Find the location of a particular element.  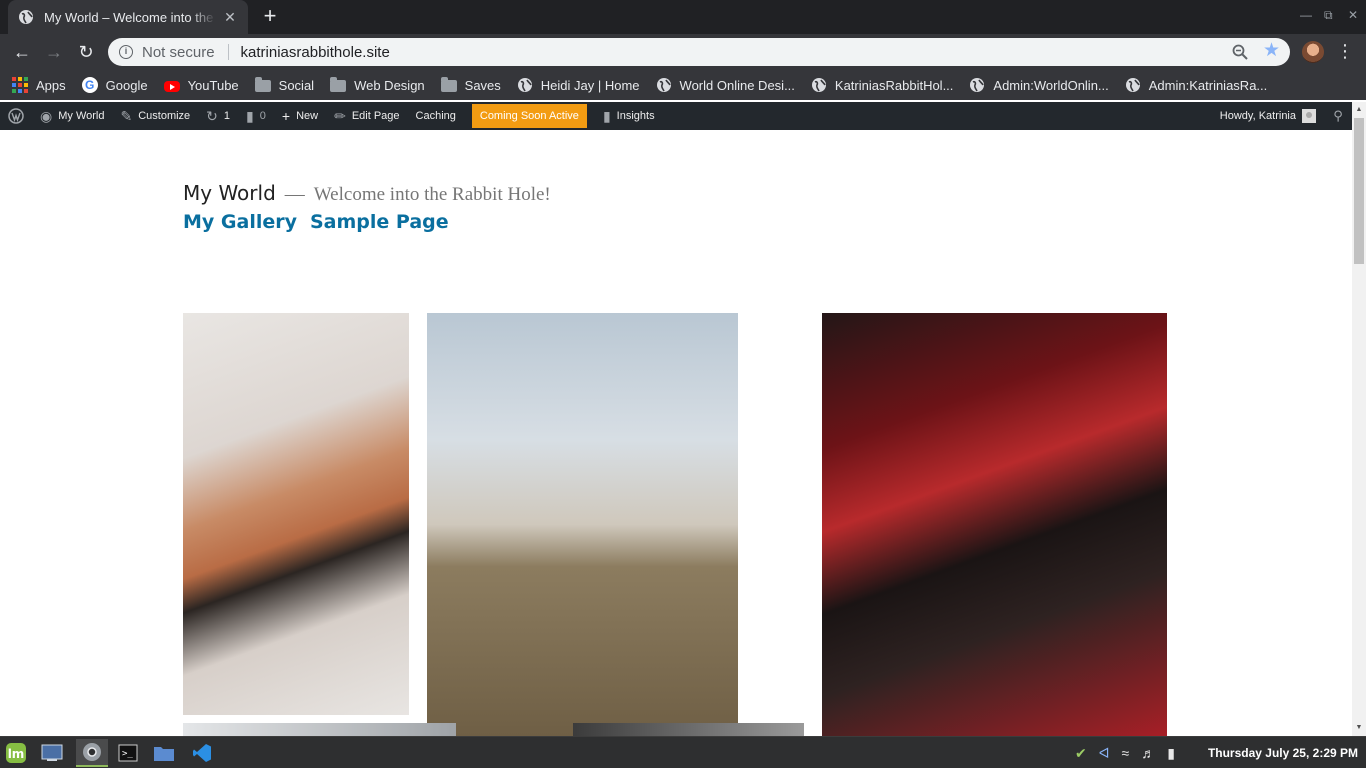

wp-logo-item is located at coordinates (16, 116).